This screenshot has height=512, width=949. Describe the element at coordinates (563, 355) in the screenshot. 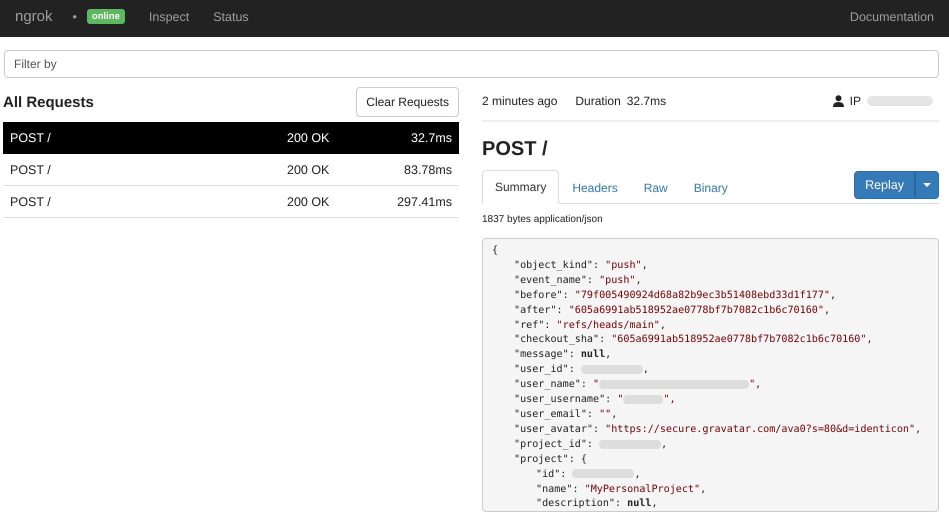

I see `code-line: "message": null,` at that location.